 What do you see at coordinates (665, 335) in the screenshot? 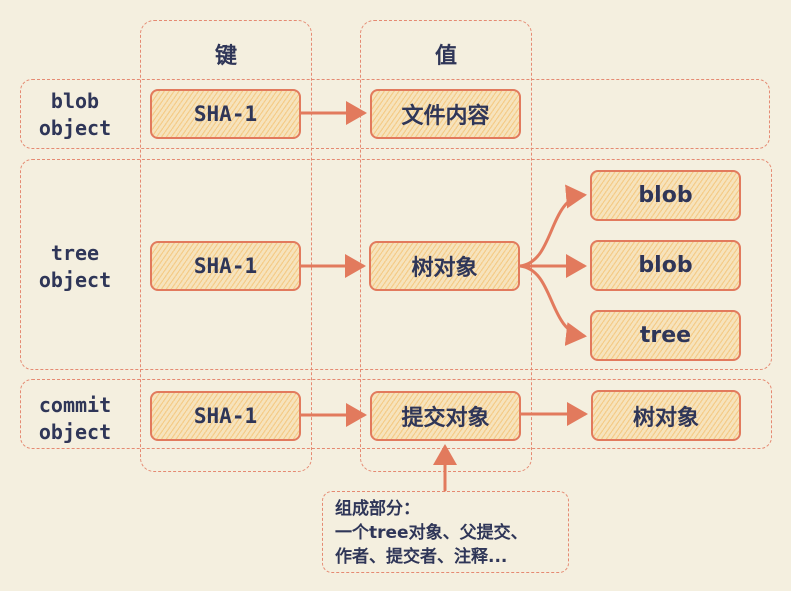
I see `tree-child-tree: tree` at bounding box center [665, 335].